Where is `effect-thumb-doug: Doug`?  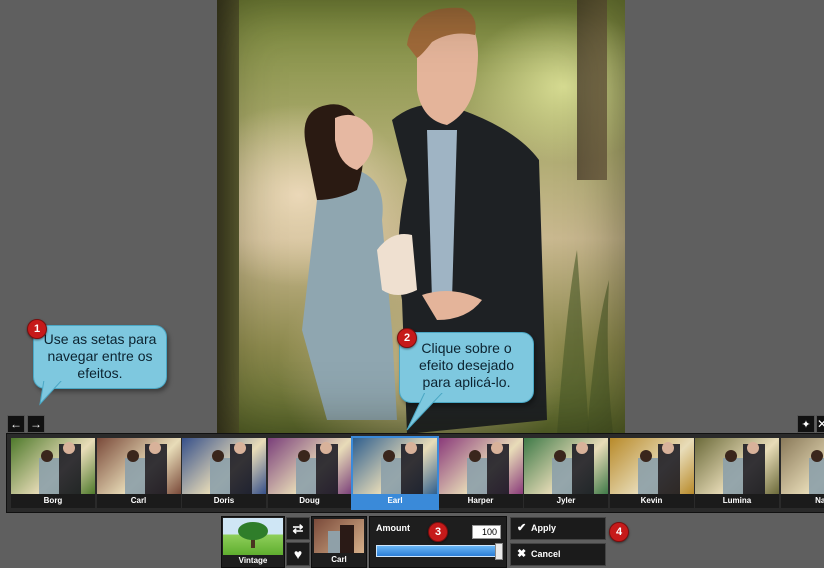 effect-thumb-doug: Doug is located at coordinates (309, 473).